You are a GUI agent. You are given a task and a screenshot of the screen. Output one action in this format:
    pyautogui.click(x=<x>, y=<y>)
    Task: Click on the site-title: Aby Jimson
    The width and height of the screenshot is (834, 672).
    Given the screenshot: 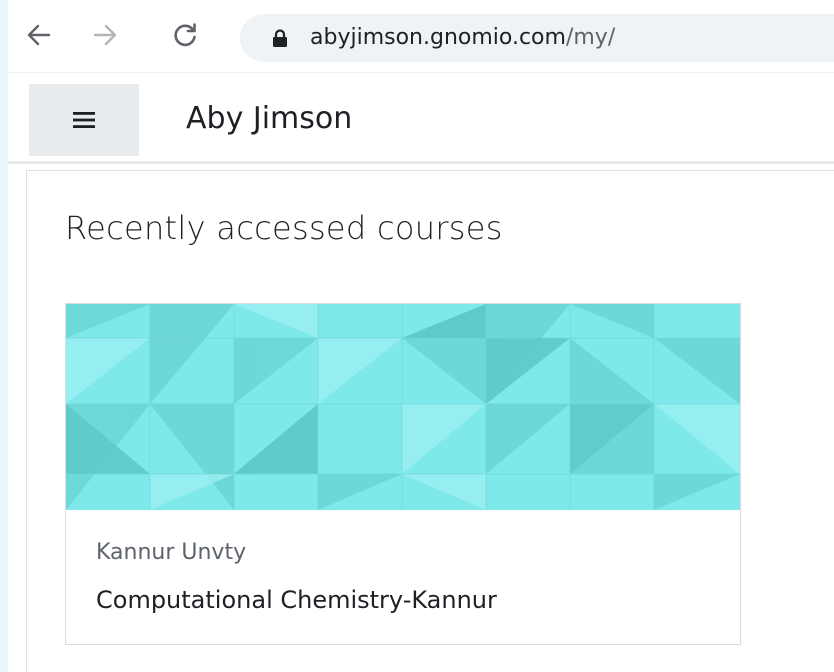 What is the action you would take?
    pyautogui.click(x=269, y=119)
    